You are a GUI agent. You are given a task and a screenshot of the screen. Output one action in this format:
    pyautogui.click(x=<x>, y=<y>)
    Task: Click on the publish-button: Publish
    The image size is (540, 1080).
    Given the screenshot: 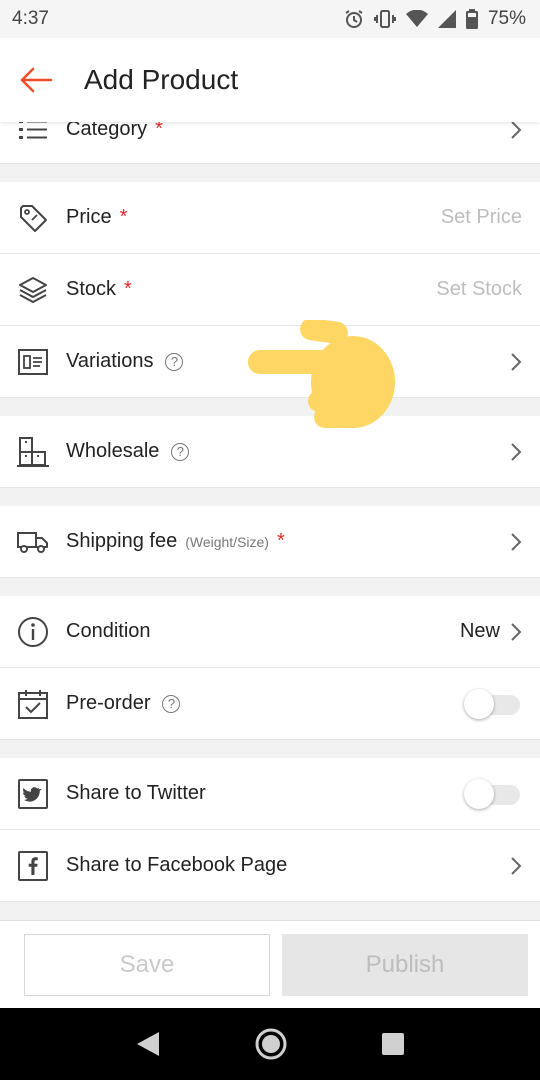 What is the action you would take?
    pyautogui.click(x=405, y=964)
    